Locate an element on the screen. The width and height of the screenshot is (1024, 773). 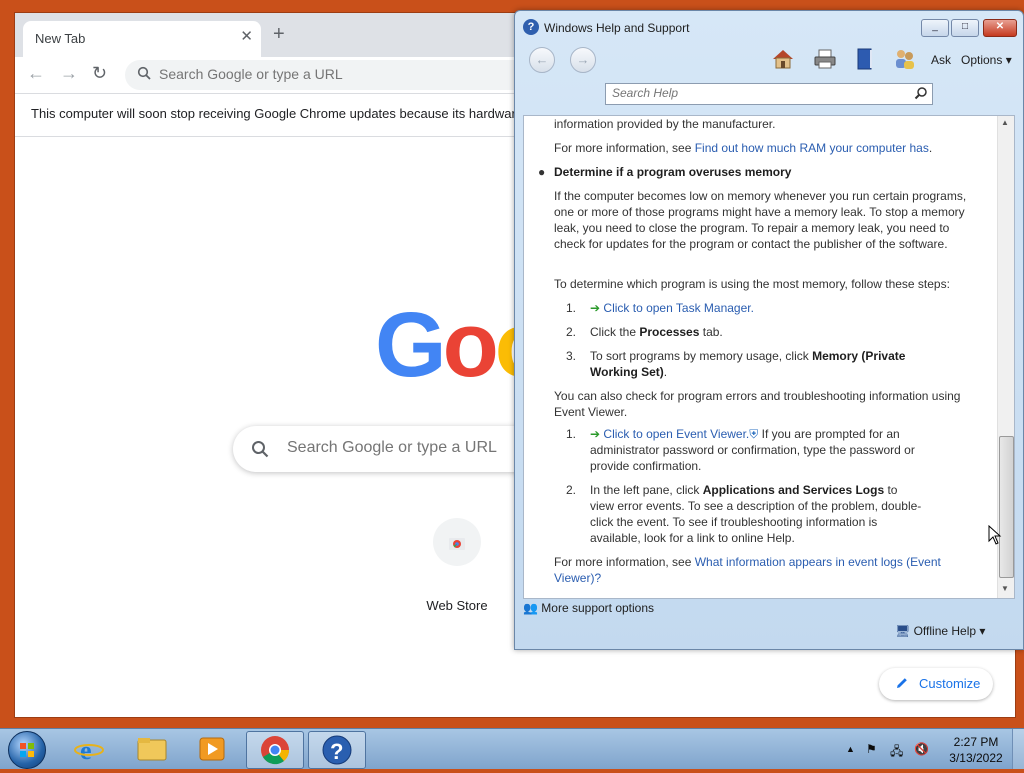
logo-letter-o1: o is located at coordinates (470, 345).